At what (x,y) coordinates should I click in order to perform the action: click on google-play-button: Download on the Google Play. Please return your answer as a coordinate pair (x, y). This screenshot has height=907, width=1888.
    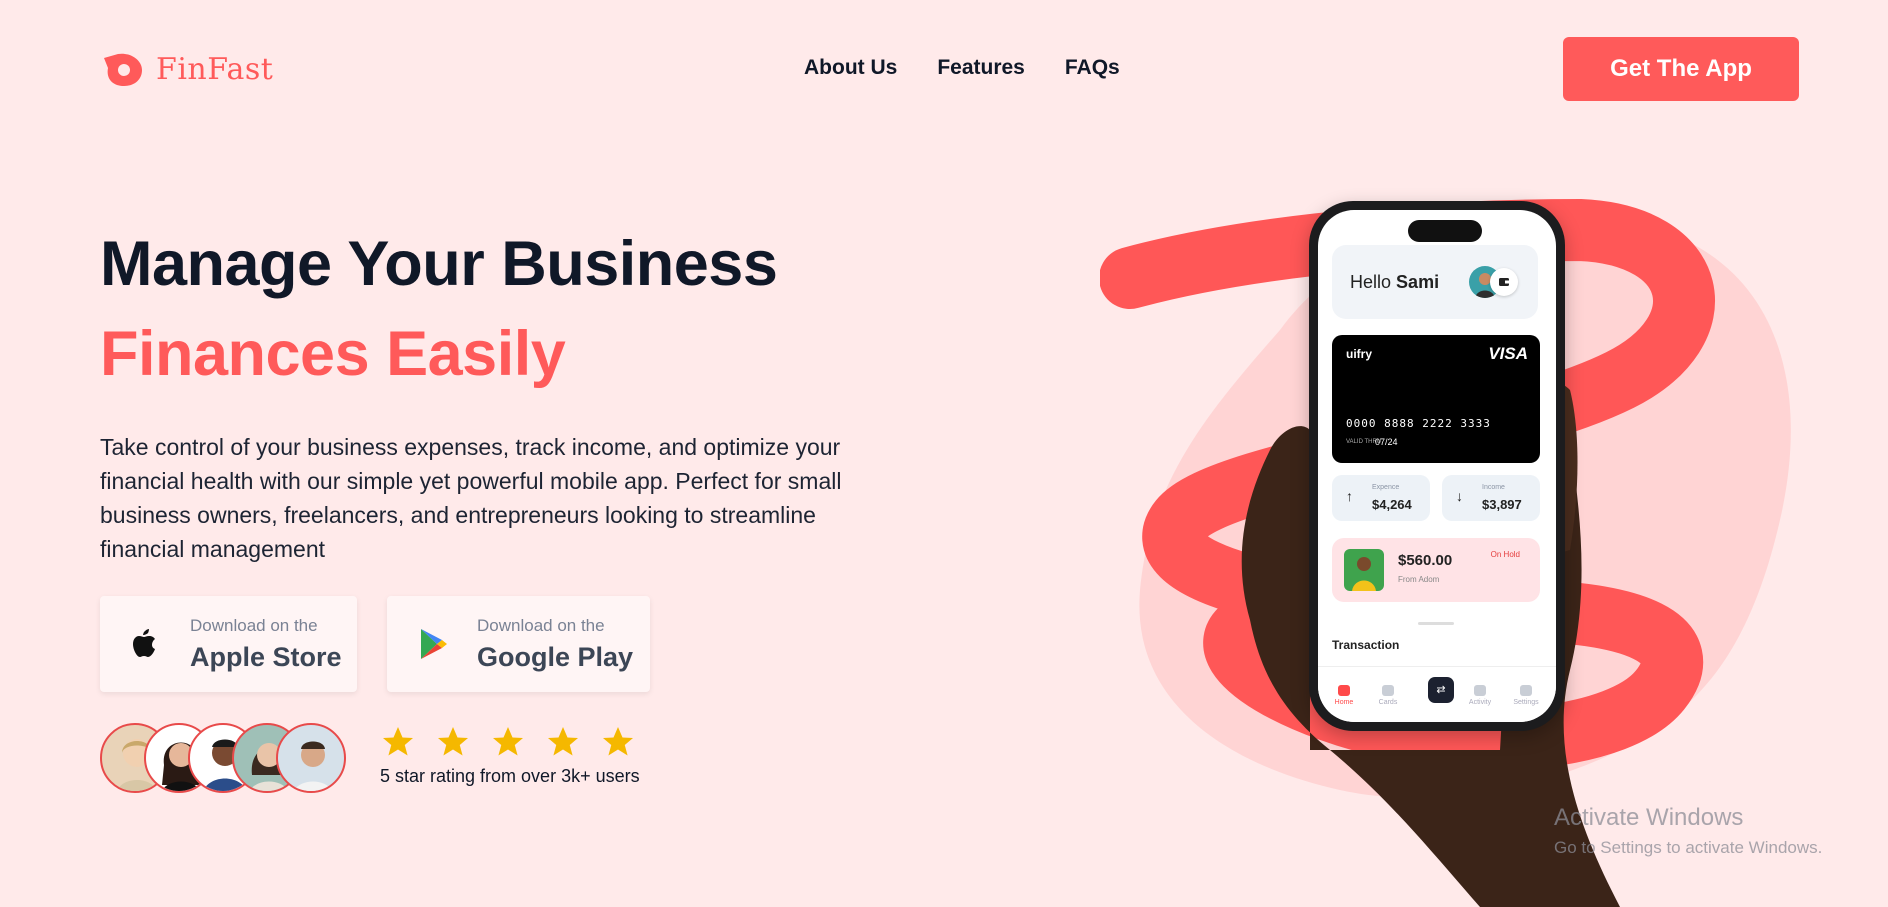
    Looking at the image, I should click on (518, 644).